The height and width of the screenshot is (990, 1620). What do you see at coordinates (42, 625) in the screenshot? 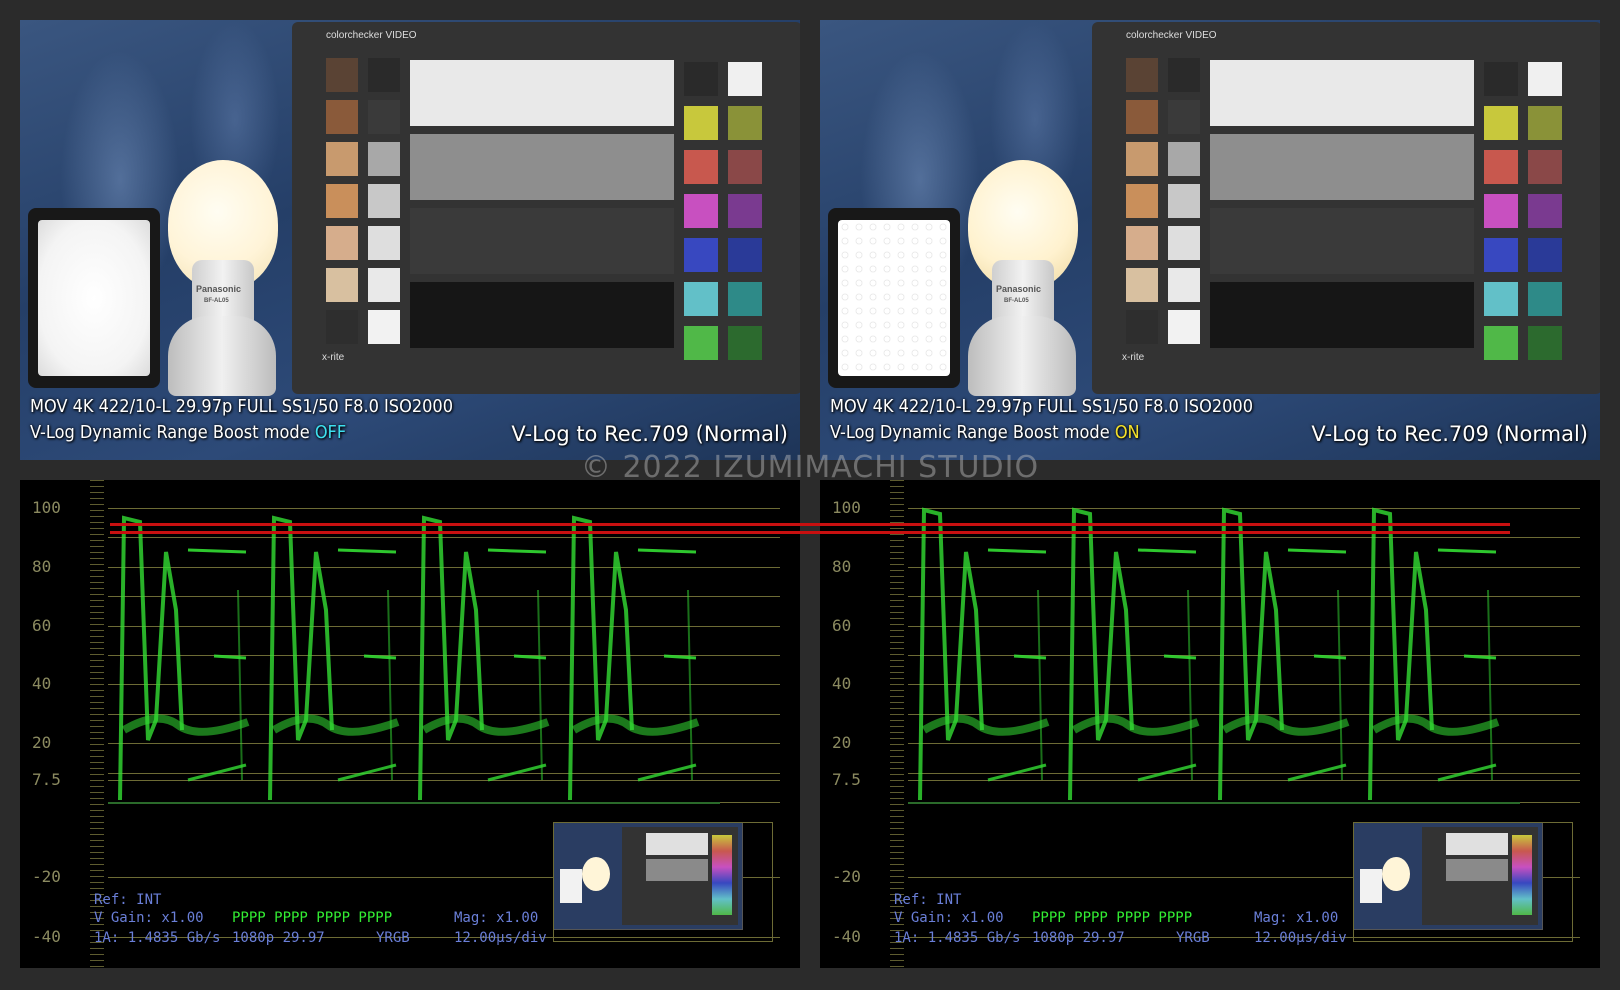
I see `scale-label: 60` at bounding box center [42, 625].